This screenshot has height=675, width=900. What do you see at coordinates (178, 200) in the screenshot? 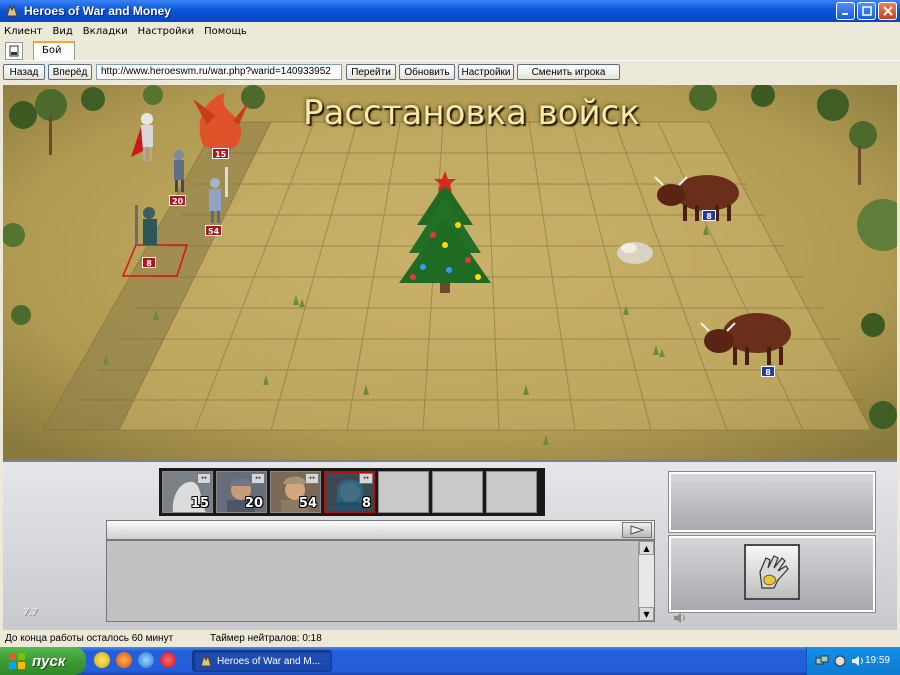
I see `unit-count-badge: 20` at bounding box center [178, 200].